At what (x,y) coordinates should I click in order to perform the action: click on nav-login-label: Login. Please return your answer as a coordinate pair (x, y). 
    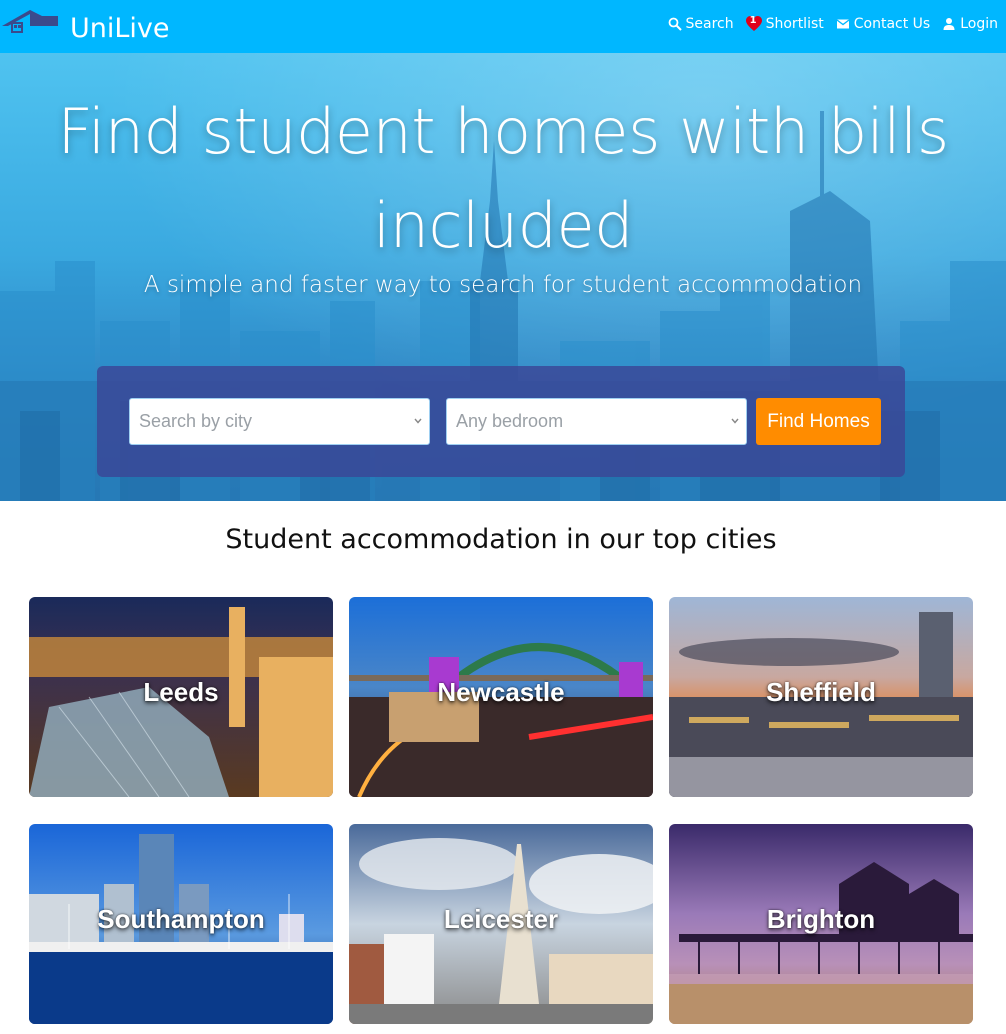
    Looking at the image, I should click on (979, 24).